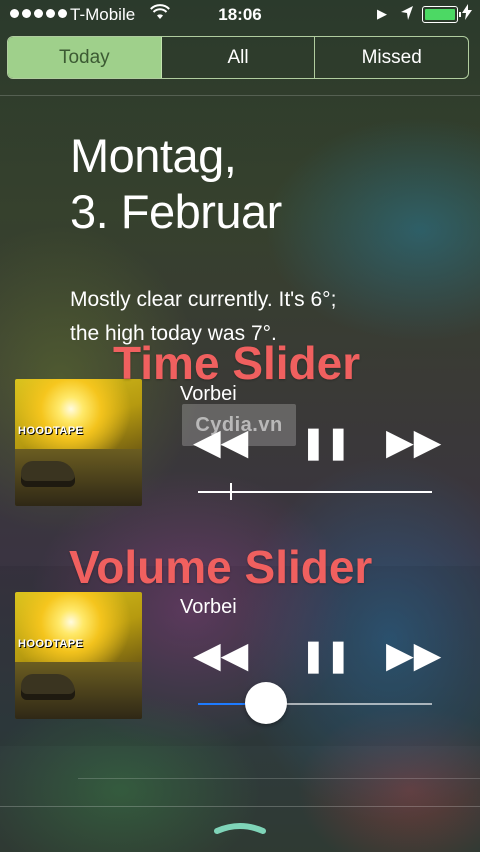 Image resolution: width=480 pixels, height=852 pixels. Describe the element at coordinates (153, 155) in the screenshot. I see `day-name: Montag,` at that location.